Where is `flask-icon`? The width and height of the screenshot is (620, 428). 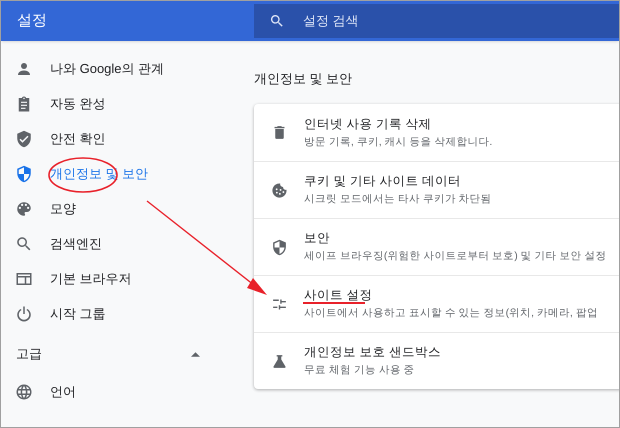 flask-icon is located at coordinates (279, 361).